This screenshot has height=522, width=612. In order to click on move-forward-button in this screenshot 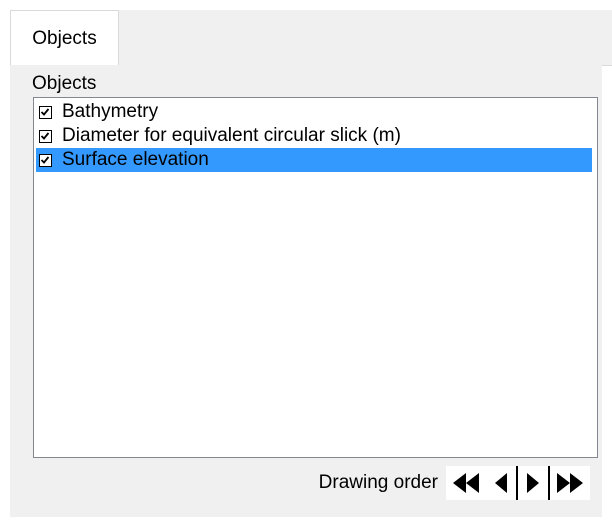, I will do `click(533, 483)`.